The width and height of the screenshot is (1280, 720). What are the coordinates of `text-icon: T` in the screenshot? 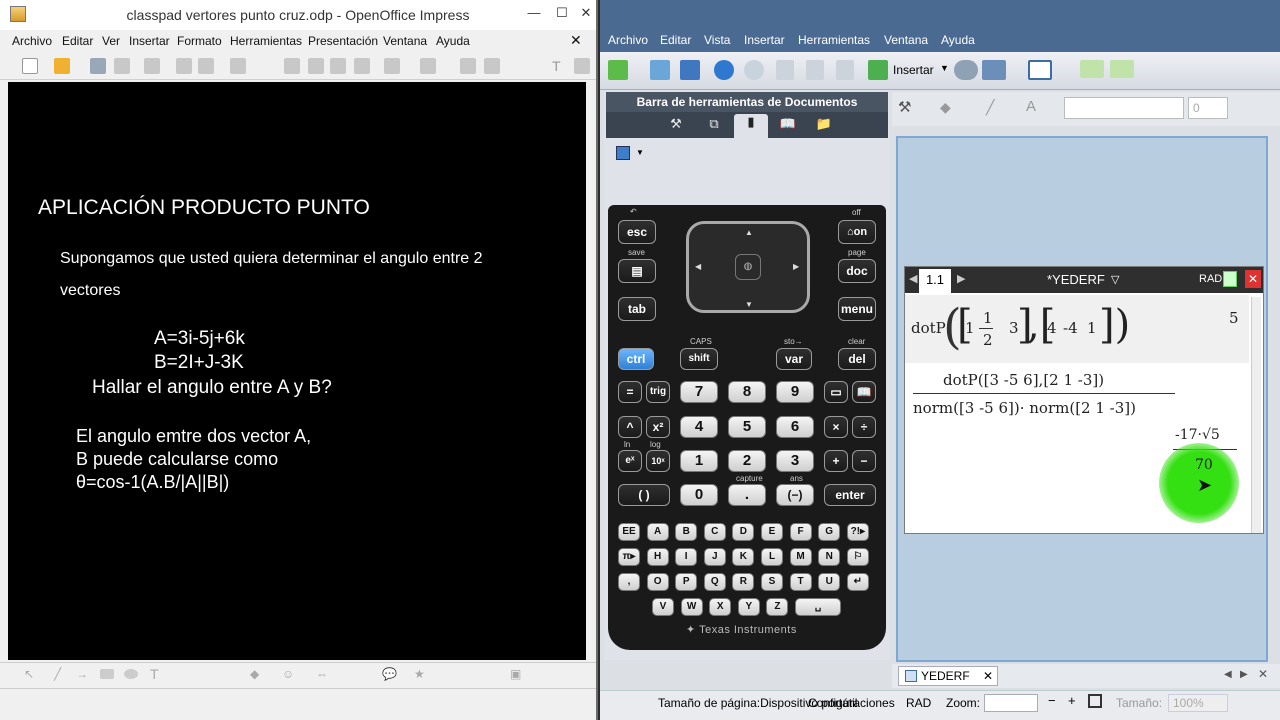 It's located at (560, 66).